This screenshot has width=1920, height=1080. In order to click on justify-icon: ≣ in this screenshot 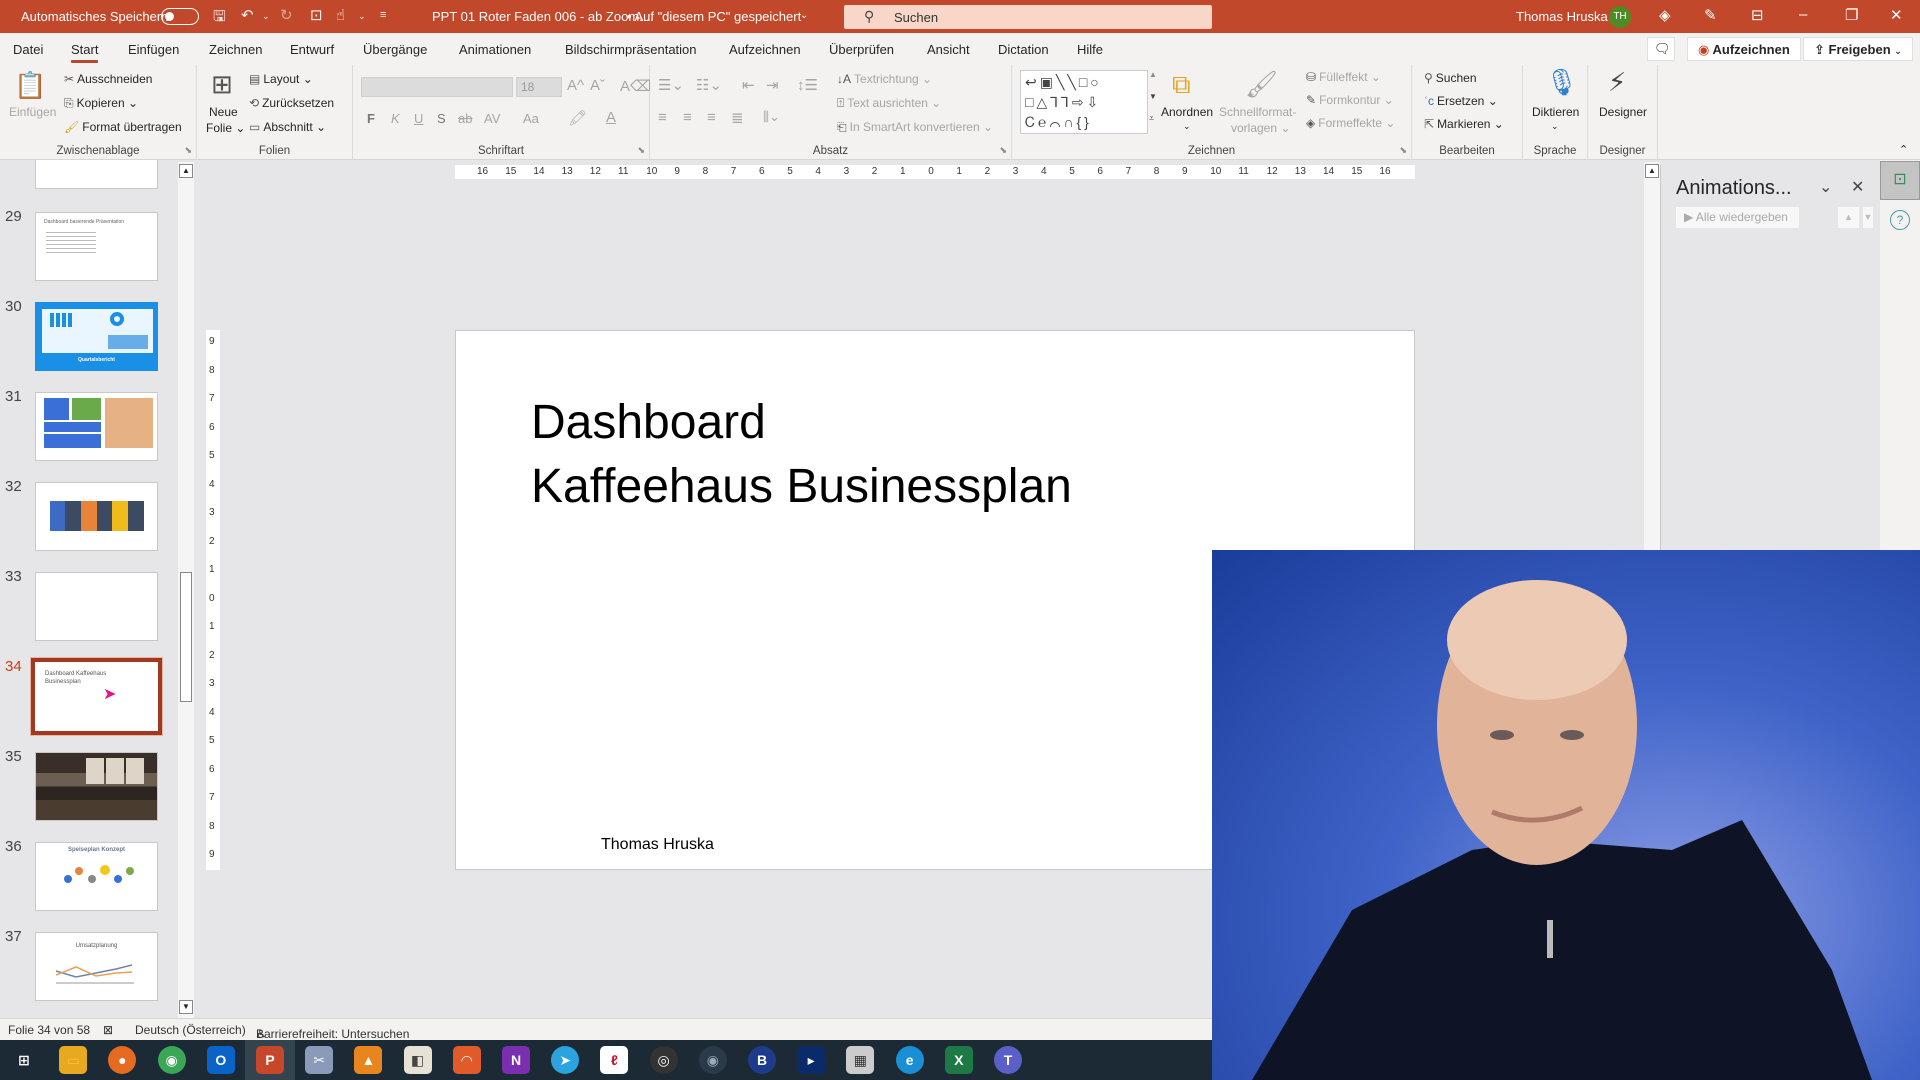, I will do `click(737, 118)`.